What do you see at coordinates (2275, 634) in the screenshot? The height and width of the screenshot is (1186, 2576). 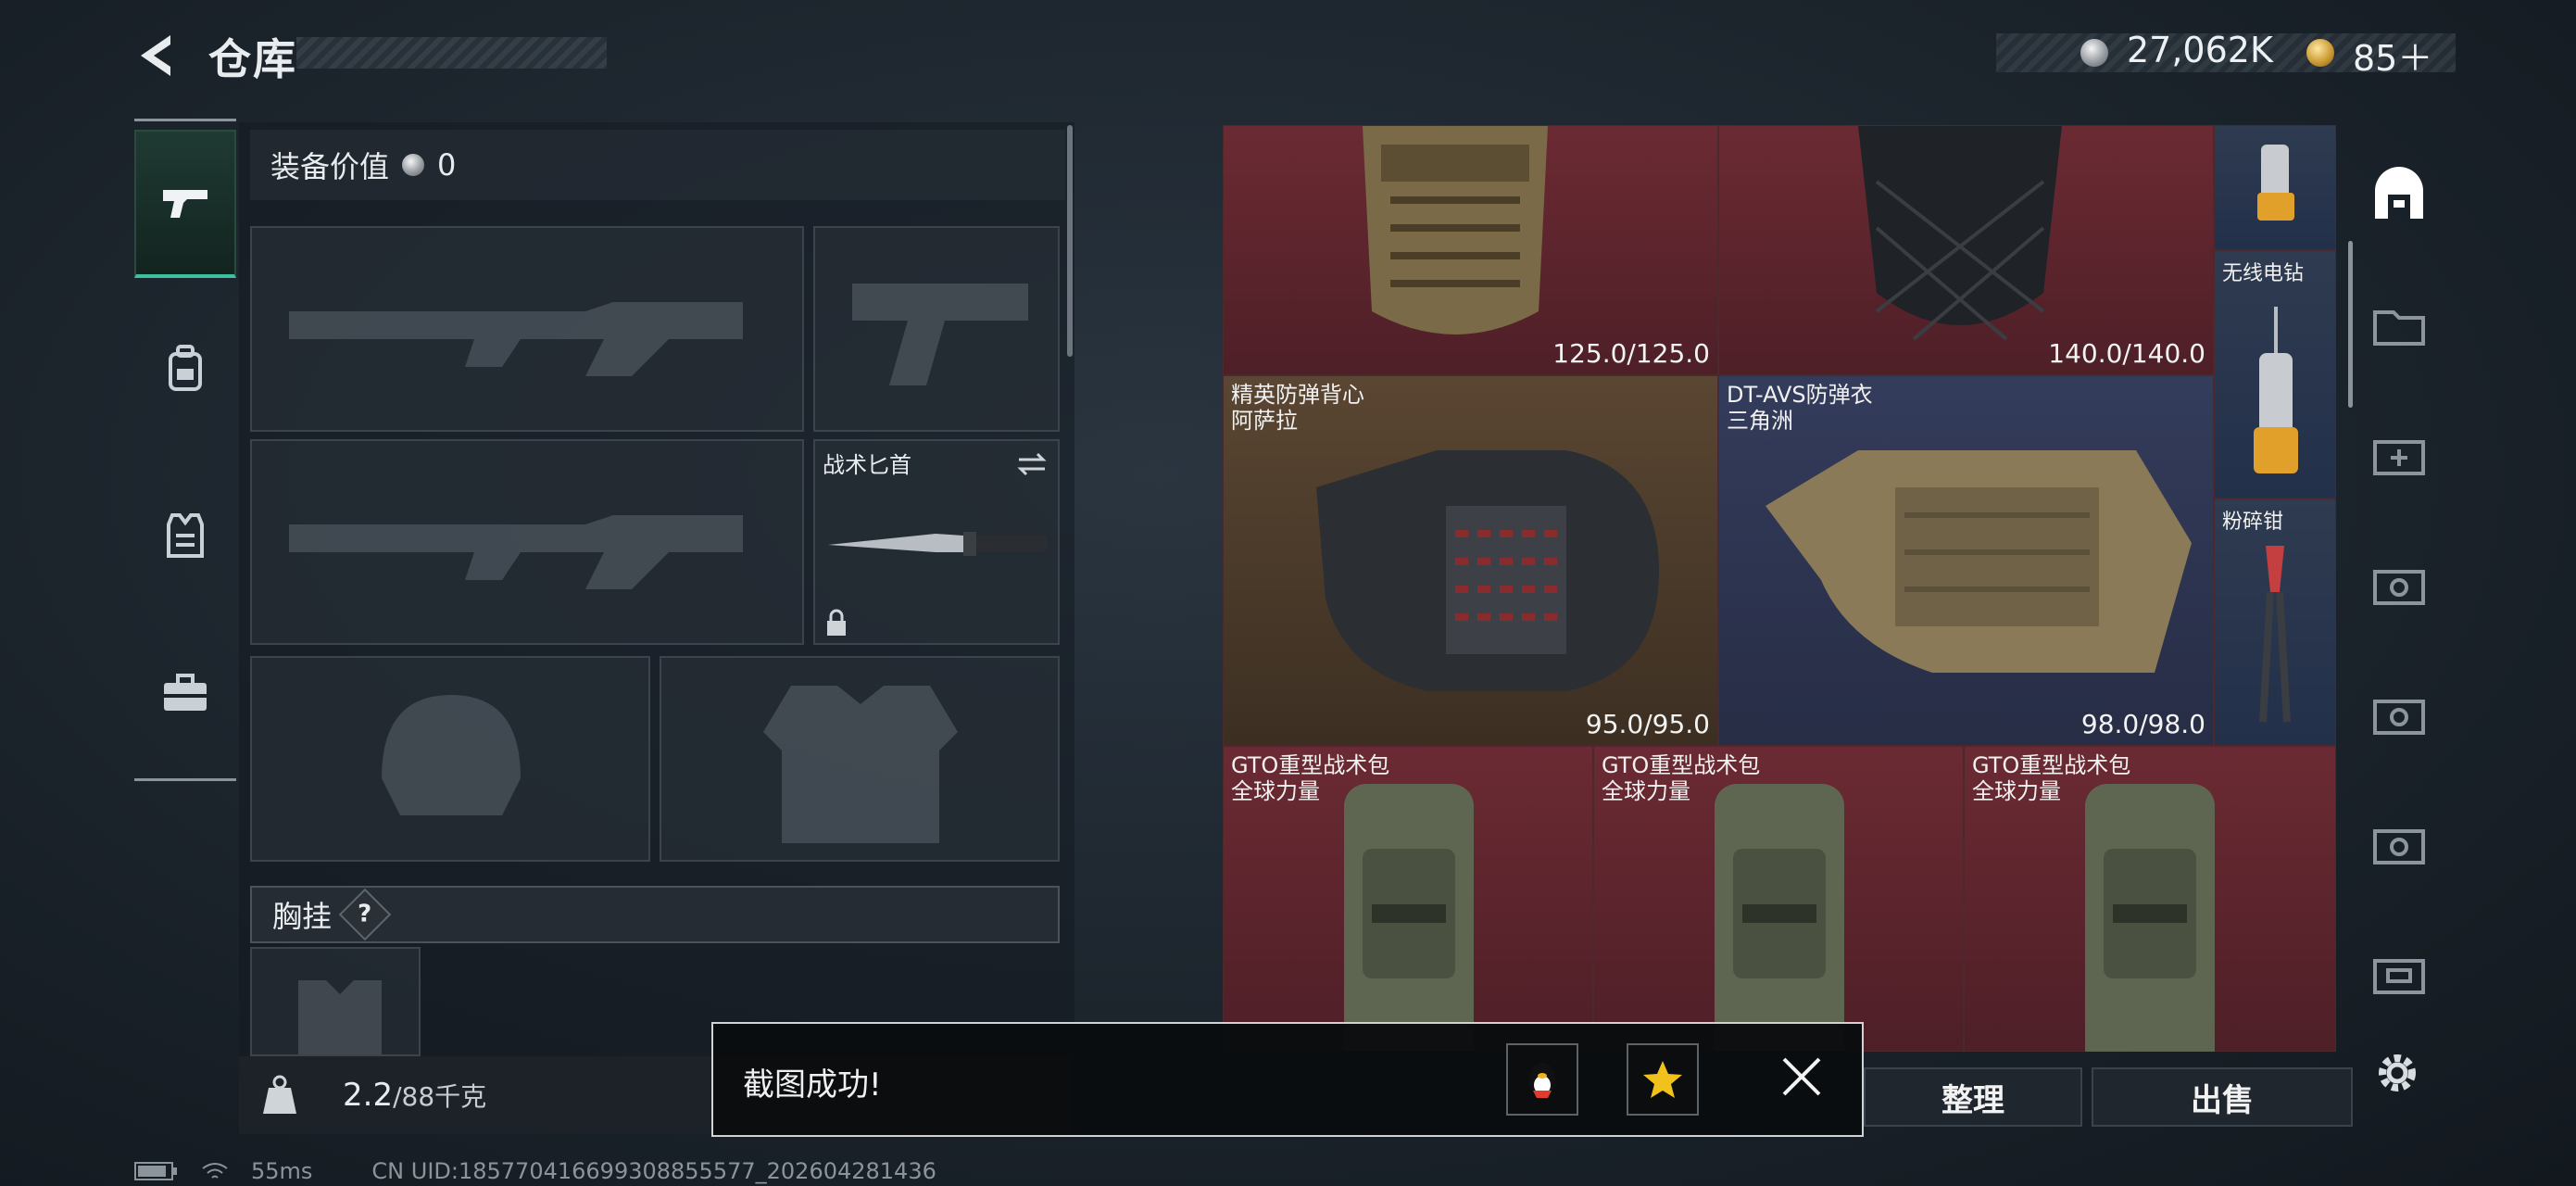 I see `bolt-cutter-icon` at bounding box center [2275, 634].